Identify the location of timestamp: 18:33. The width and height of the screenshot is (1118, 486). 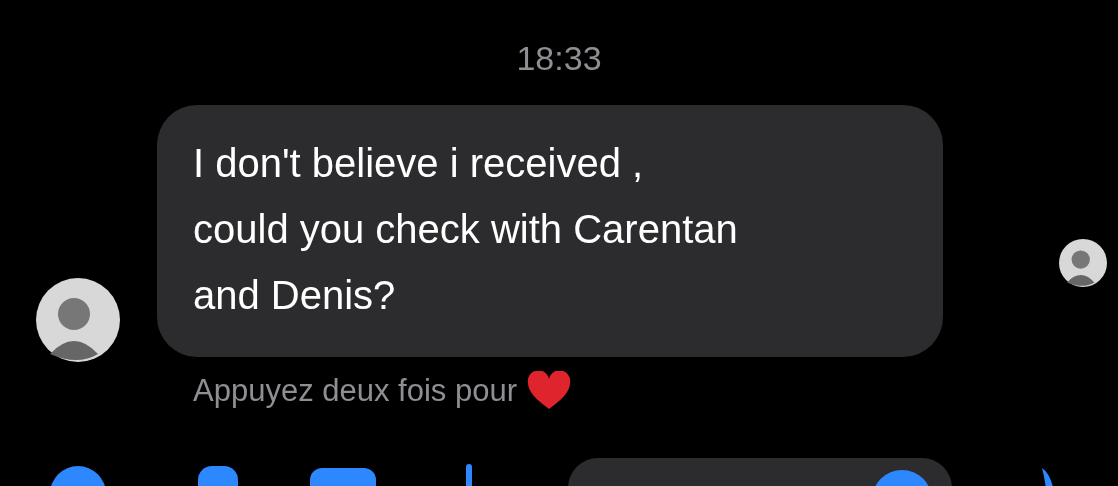
(559, 58).